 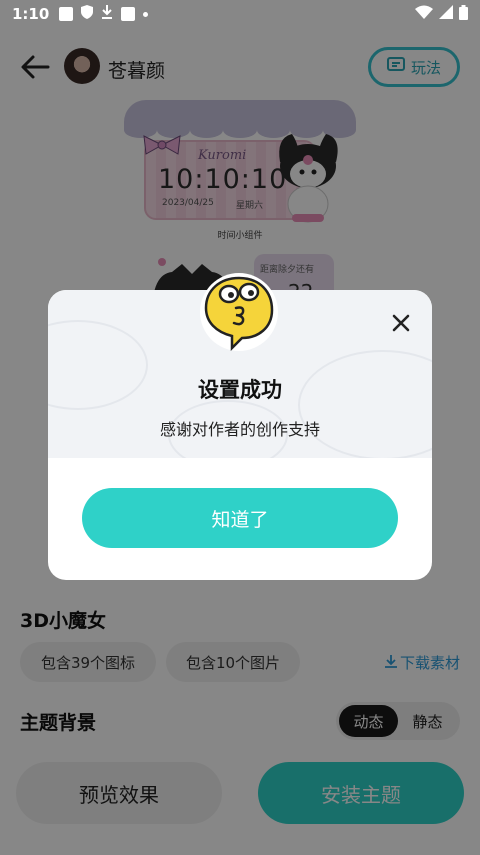 What do you see at coordinates (463, 14) in the screenshot?
I see `battery-icon` at bounding box center [463, 14].